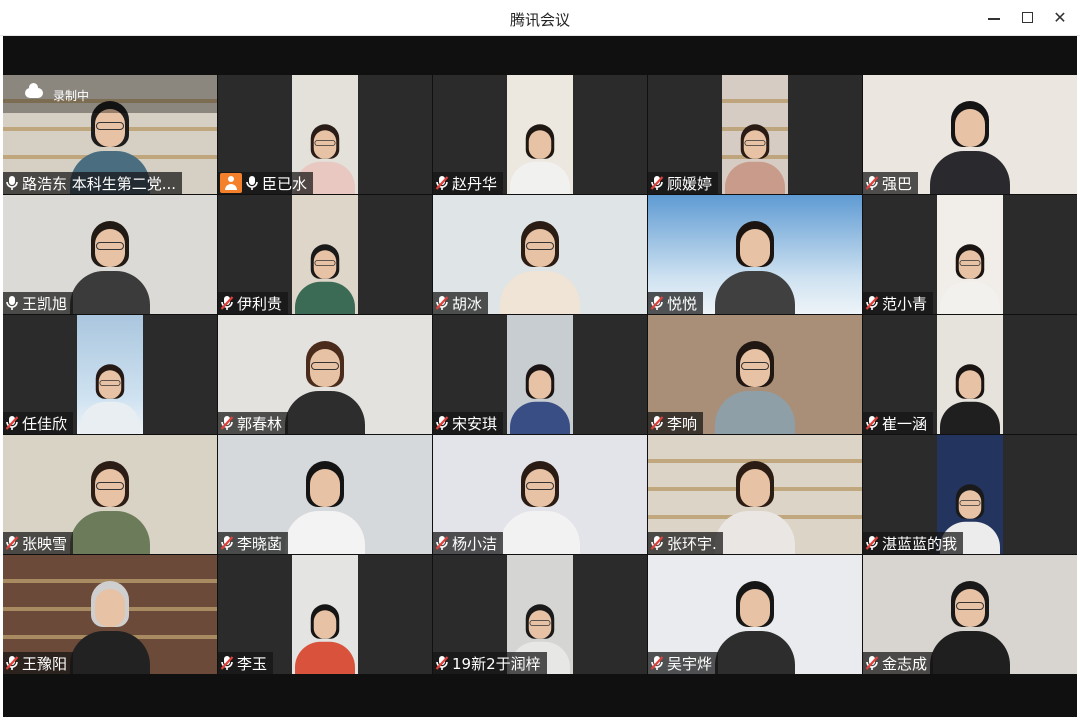 Image resolution: width=1080 pixels, height=720 pixels. I want to click on participant-name-bar: 湛蓝蓝的我, so click(913, 543).